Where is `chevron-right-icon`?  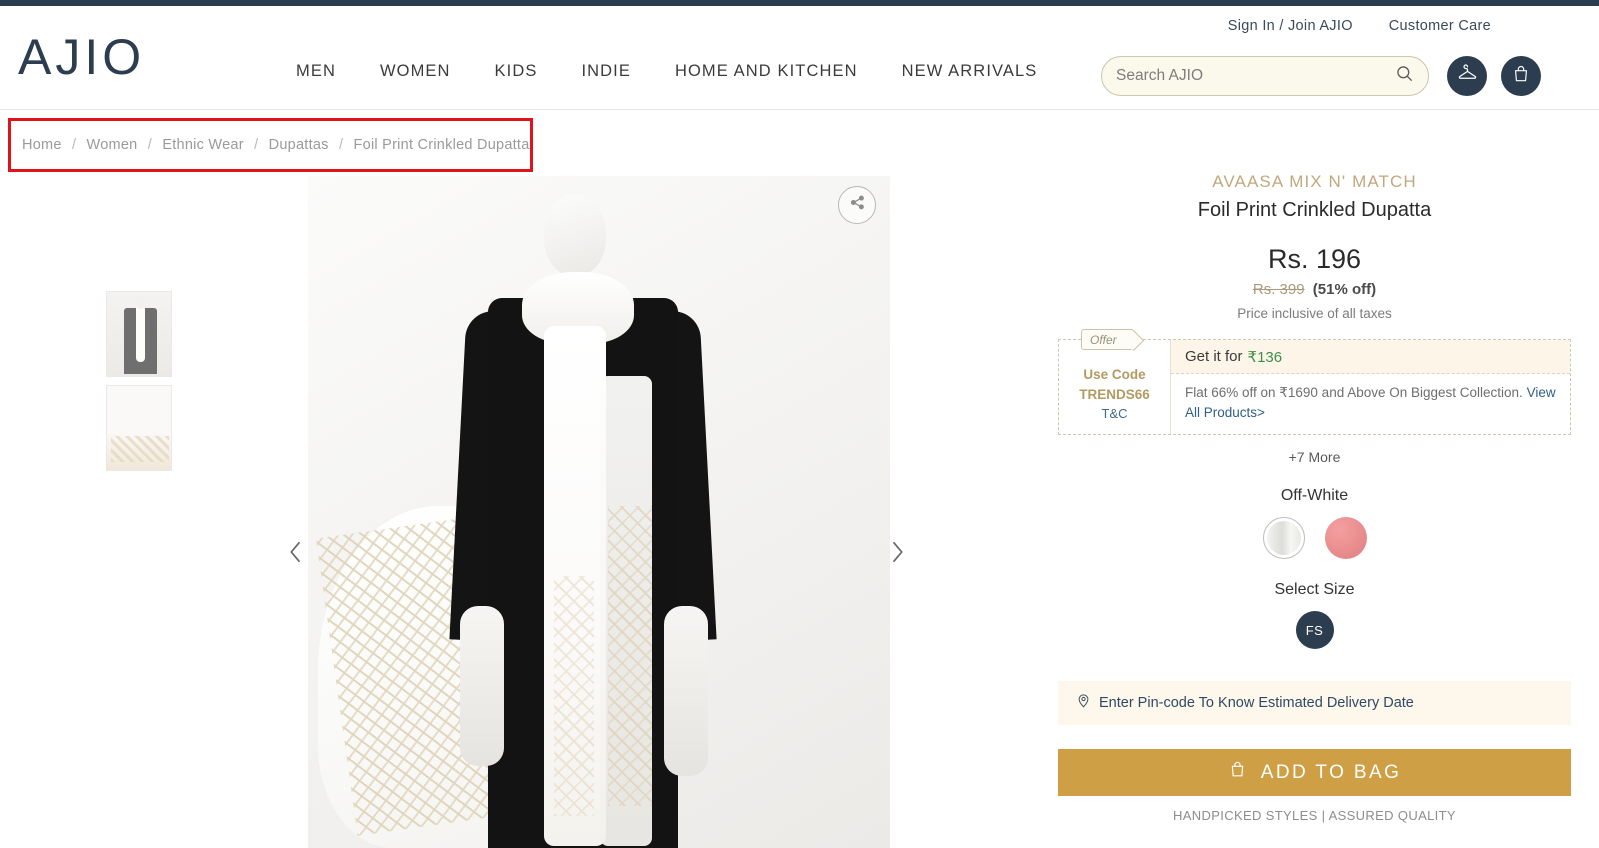 chevron-right-icon is located at coordinates (897, 554).